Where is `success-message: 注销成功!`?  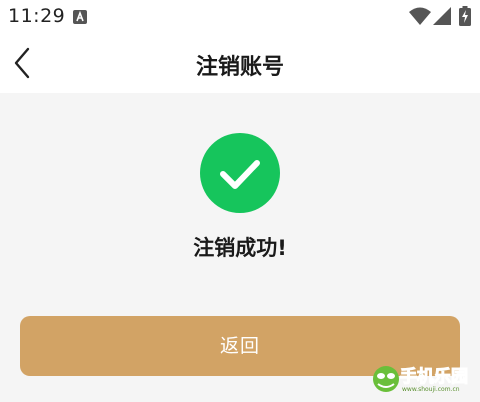 success-message: 注销成功! is located at coordinates (240, 248).